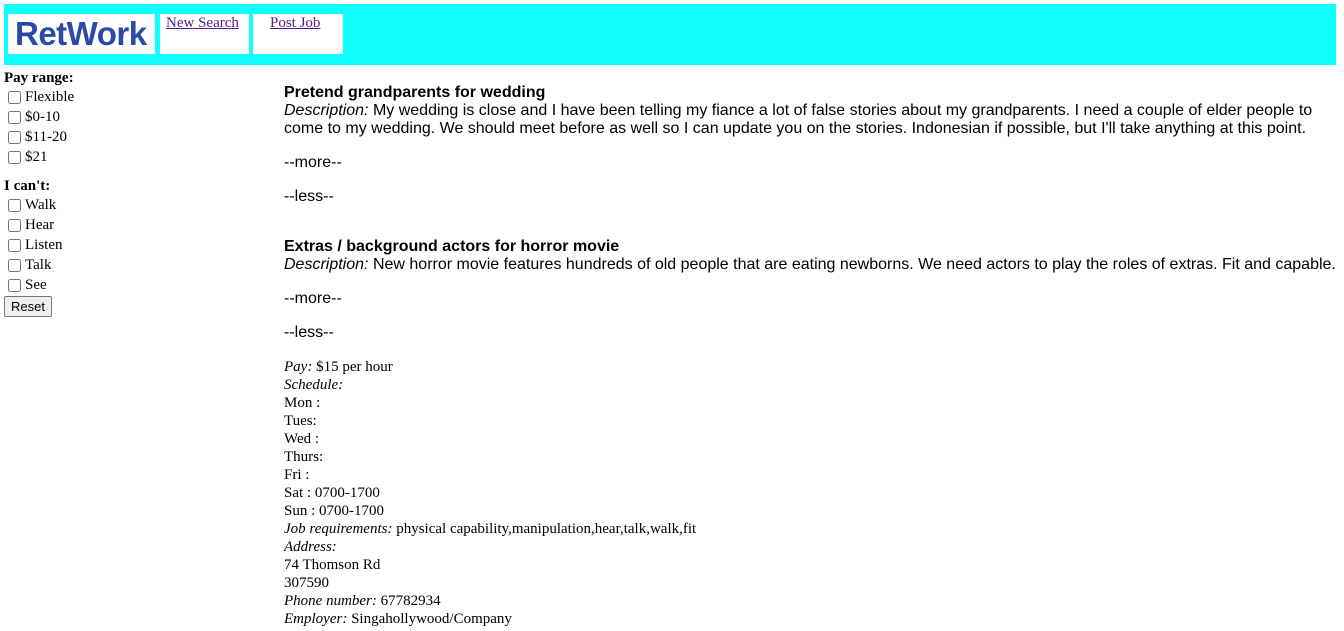  I want to click on pay-0-10-checkbox, so click(14, 117).